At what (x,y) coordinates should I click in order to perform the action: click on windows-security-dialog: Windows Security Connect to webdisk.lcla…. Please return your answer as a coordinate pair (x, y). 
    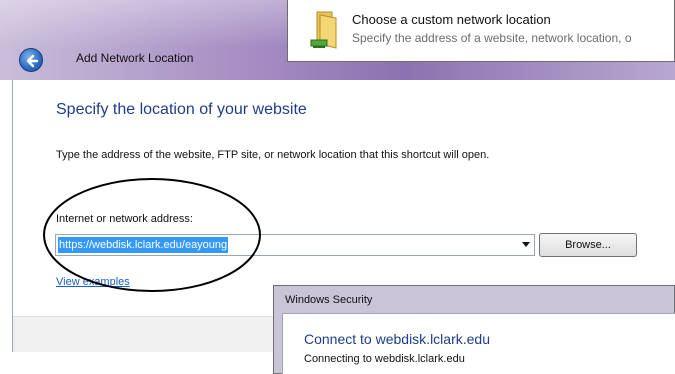
    Looking at the image, I should click on (474, 329).